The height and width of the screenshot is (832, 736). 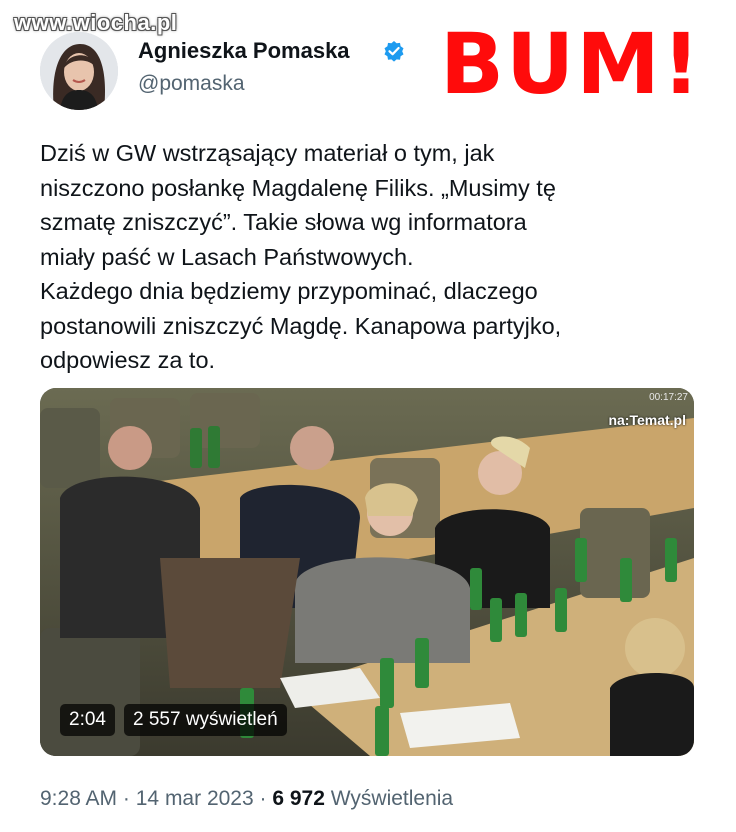 I want to click on tweet-date: 14 mar 2023, so click(x=195, y=798).